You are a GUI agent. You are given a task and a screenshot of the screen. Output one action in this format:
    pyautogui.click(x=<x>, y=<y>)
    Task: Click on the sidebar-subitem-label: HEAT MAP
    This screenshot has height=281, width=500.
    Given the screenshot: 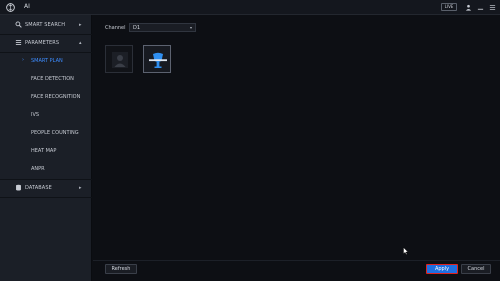 What is the action you would take?
    pyautogui.click(x=44, y=151)
    